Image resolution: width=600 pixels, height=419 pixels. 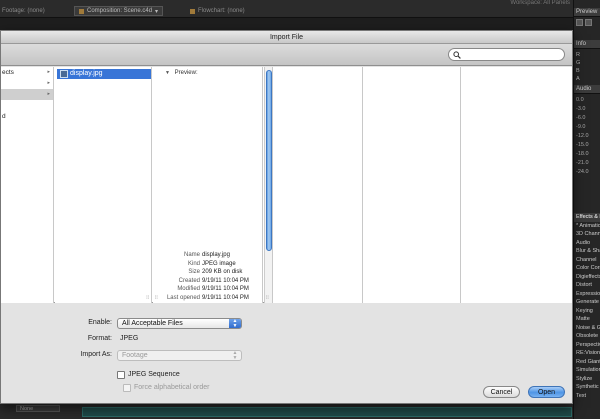 What do you see at coordinates (540, 3) in the screenshot?
I see `workspace-selector: Workspace: All Panels` at bounding box center [540, 3].